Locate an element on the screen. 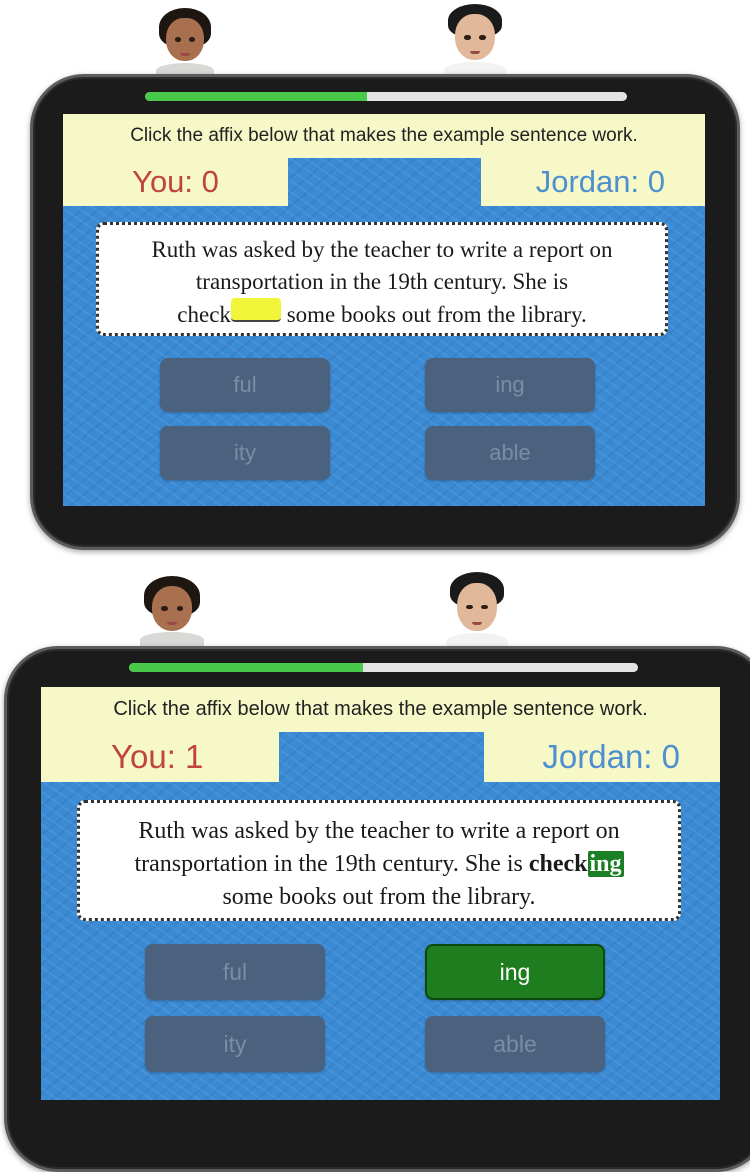  choice-button-ing: ing is located at coordinates (510, 385).